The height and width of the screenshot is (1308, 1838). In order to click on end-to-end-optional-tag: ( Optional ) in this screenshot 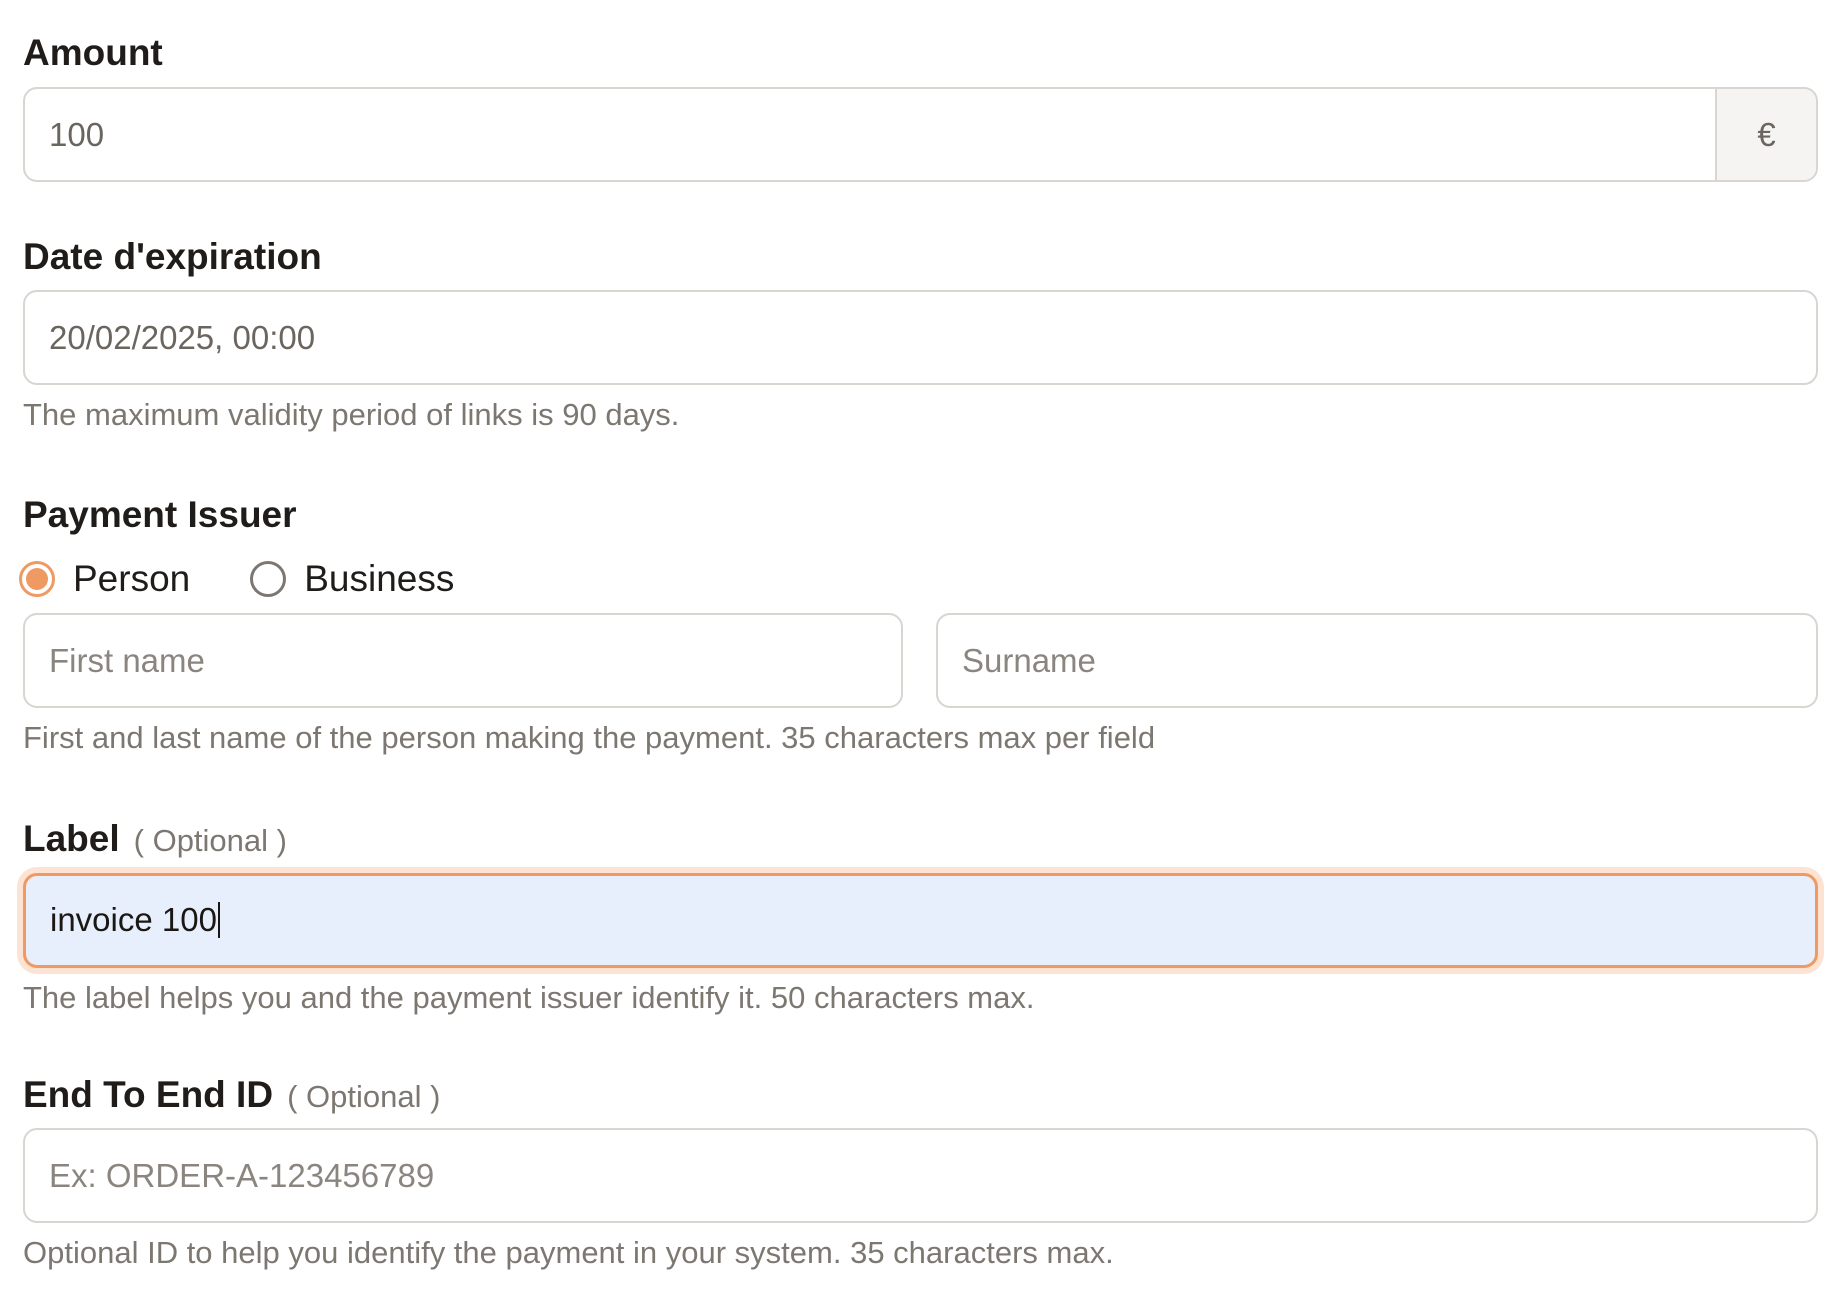, I will do `click(364, 1096)`.